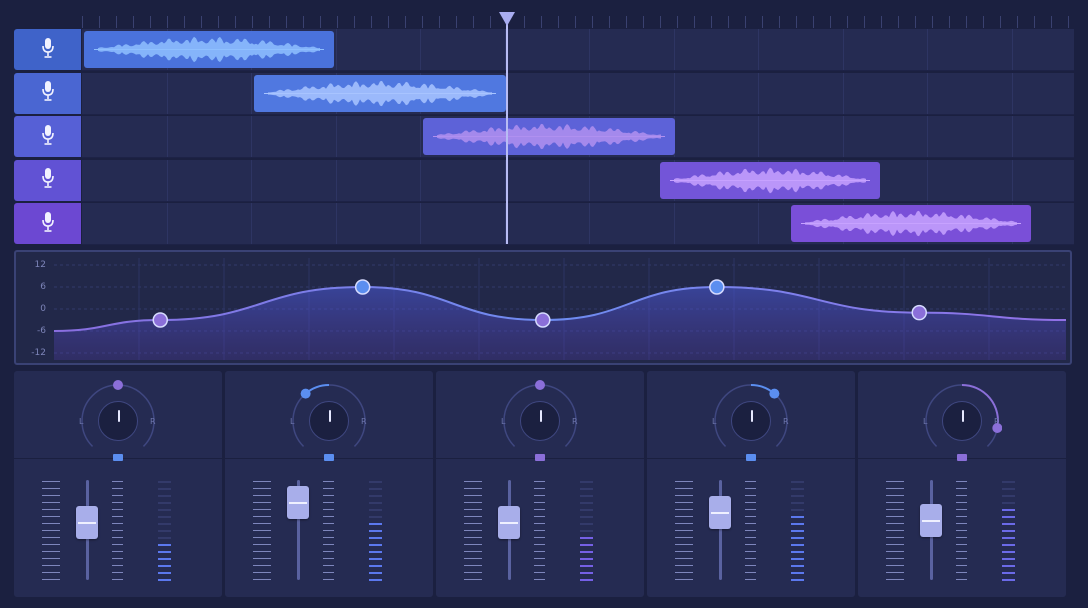 This screenshot has width=1088, height=608. I want to click on pan-indicator-dot, so click(305, 393).